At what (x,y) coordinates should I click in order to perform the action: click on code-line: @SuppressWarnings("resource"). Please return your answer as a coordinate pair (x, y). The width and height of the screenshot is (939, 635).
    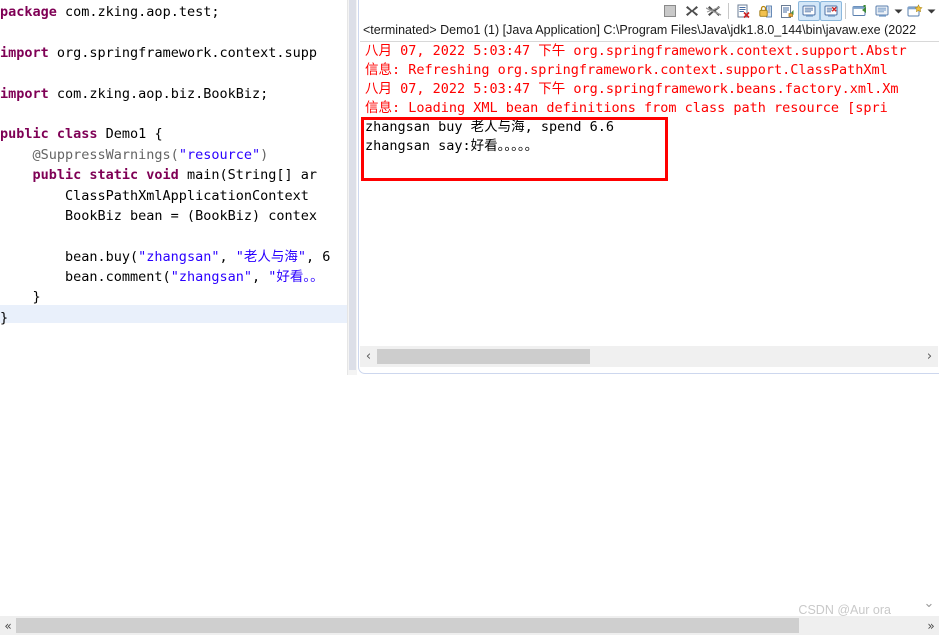
    Looking at the image, I should click on (176, 155).